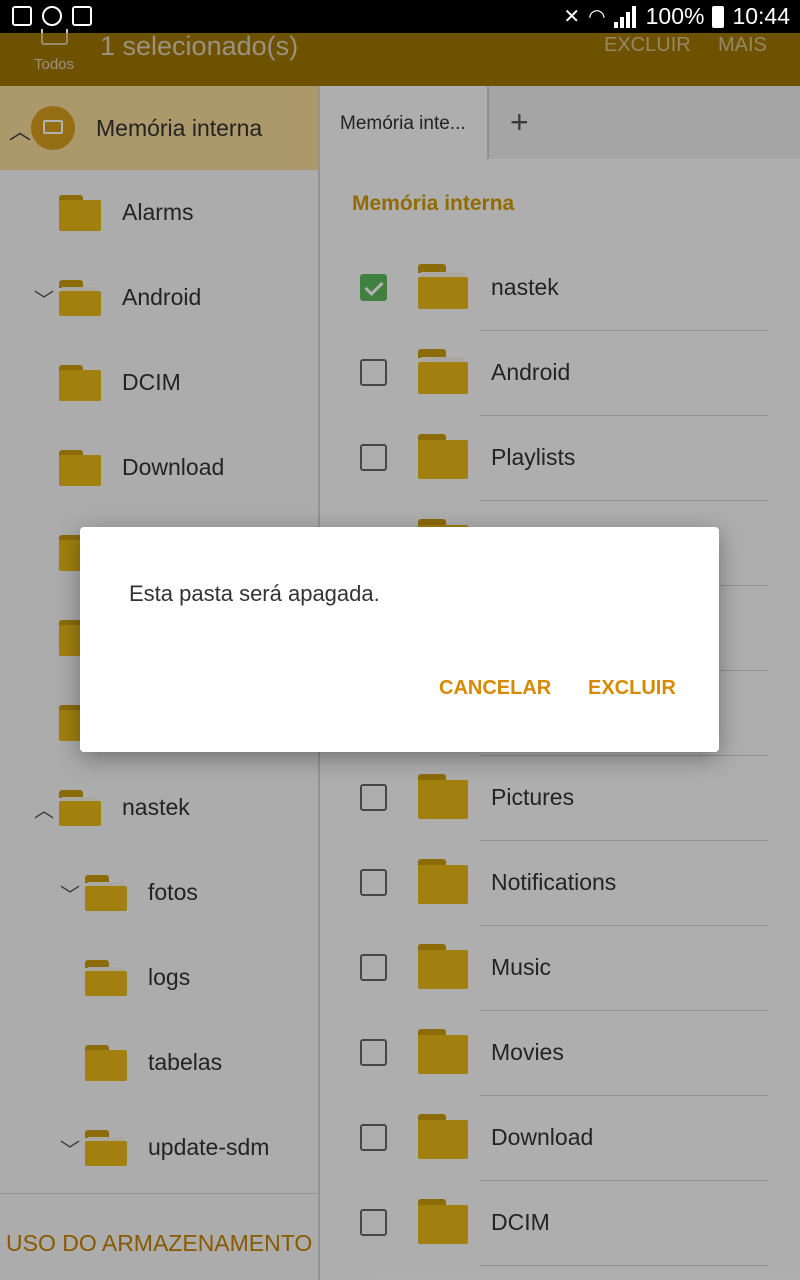  I want to click on wifi-icon: ◠, so click(597, 17).